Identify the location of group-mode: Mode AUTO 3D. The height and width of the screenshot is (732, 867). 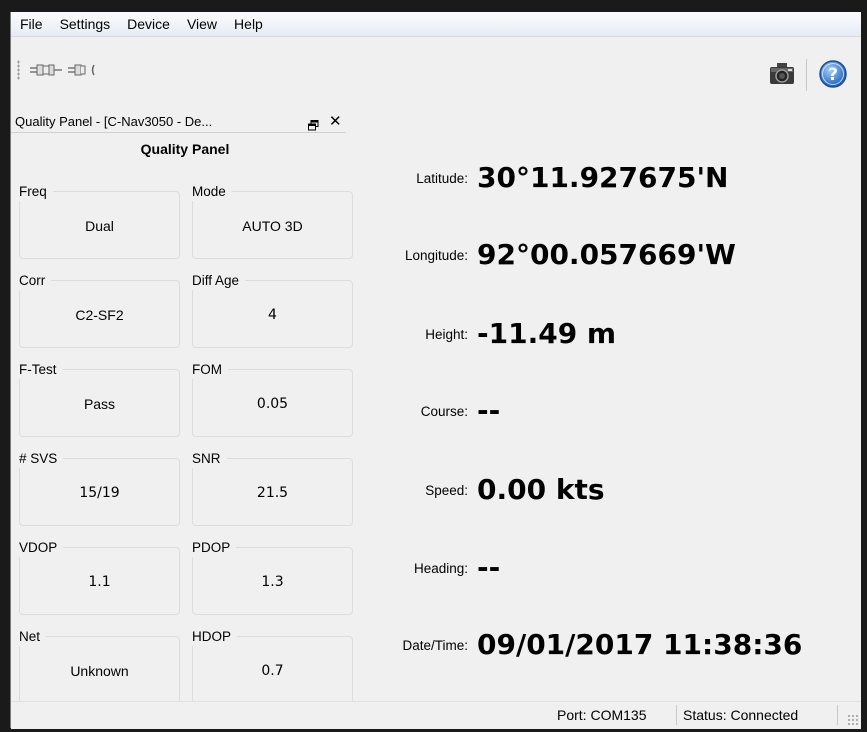
(272, 221).